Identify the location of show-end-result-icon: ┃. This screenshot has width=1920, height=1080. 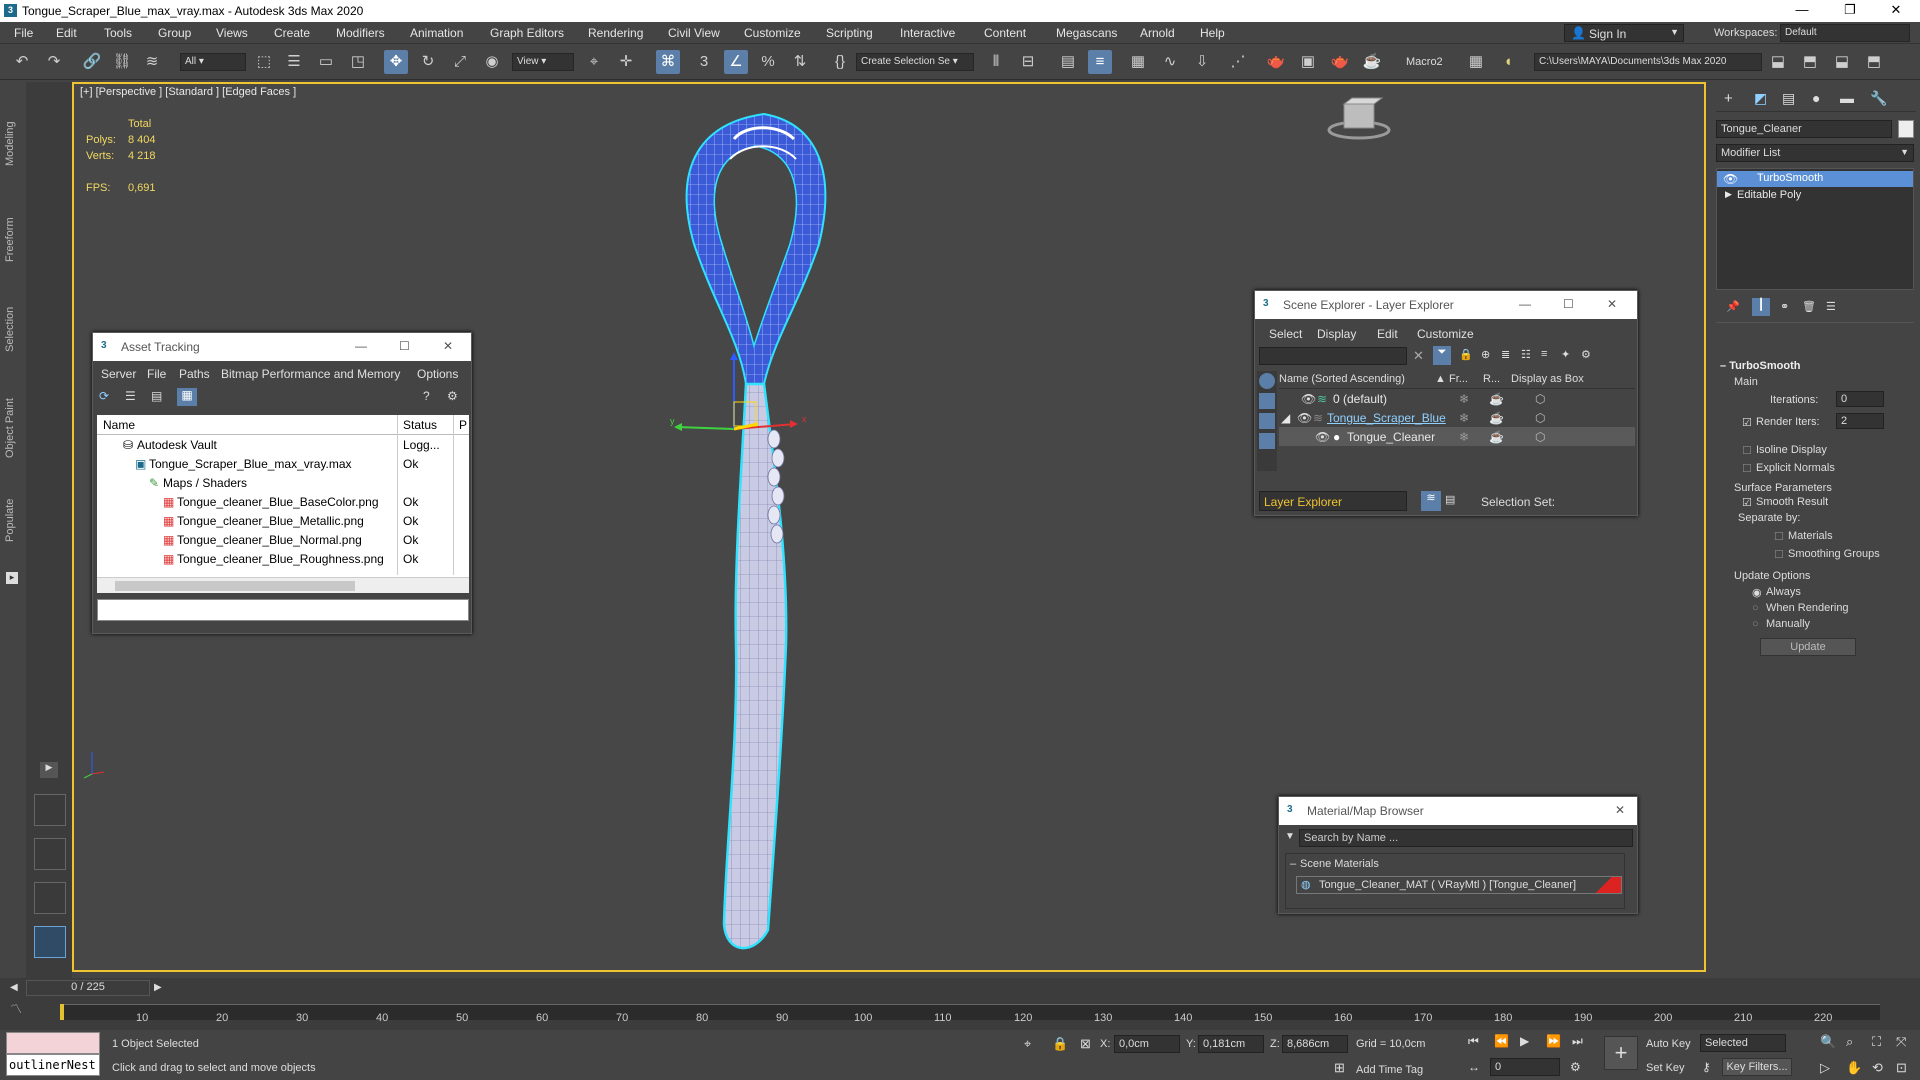
(1761, 307).